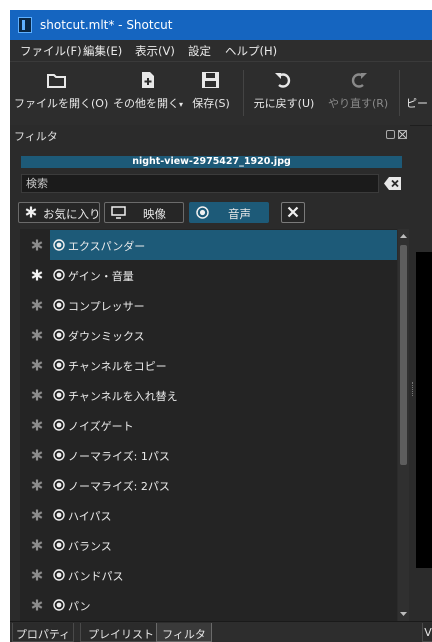 Image resolution: width=432 pixels, height=642 pixels. I want to click on tab-properties-label: プロパティ, so click(43, 634).